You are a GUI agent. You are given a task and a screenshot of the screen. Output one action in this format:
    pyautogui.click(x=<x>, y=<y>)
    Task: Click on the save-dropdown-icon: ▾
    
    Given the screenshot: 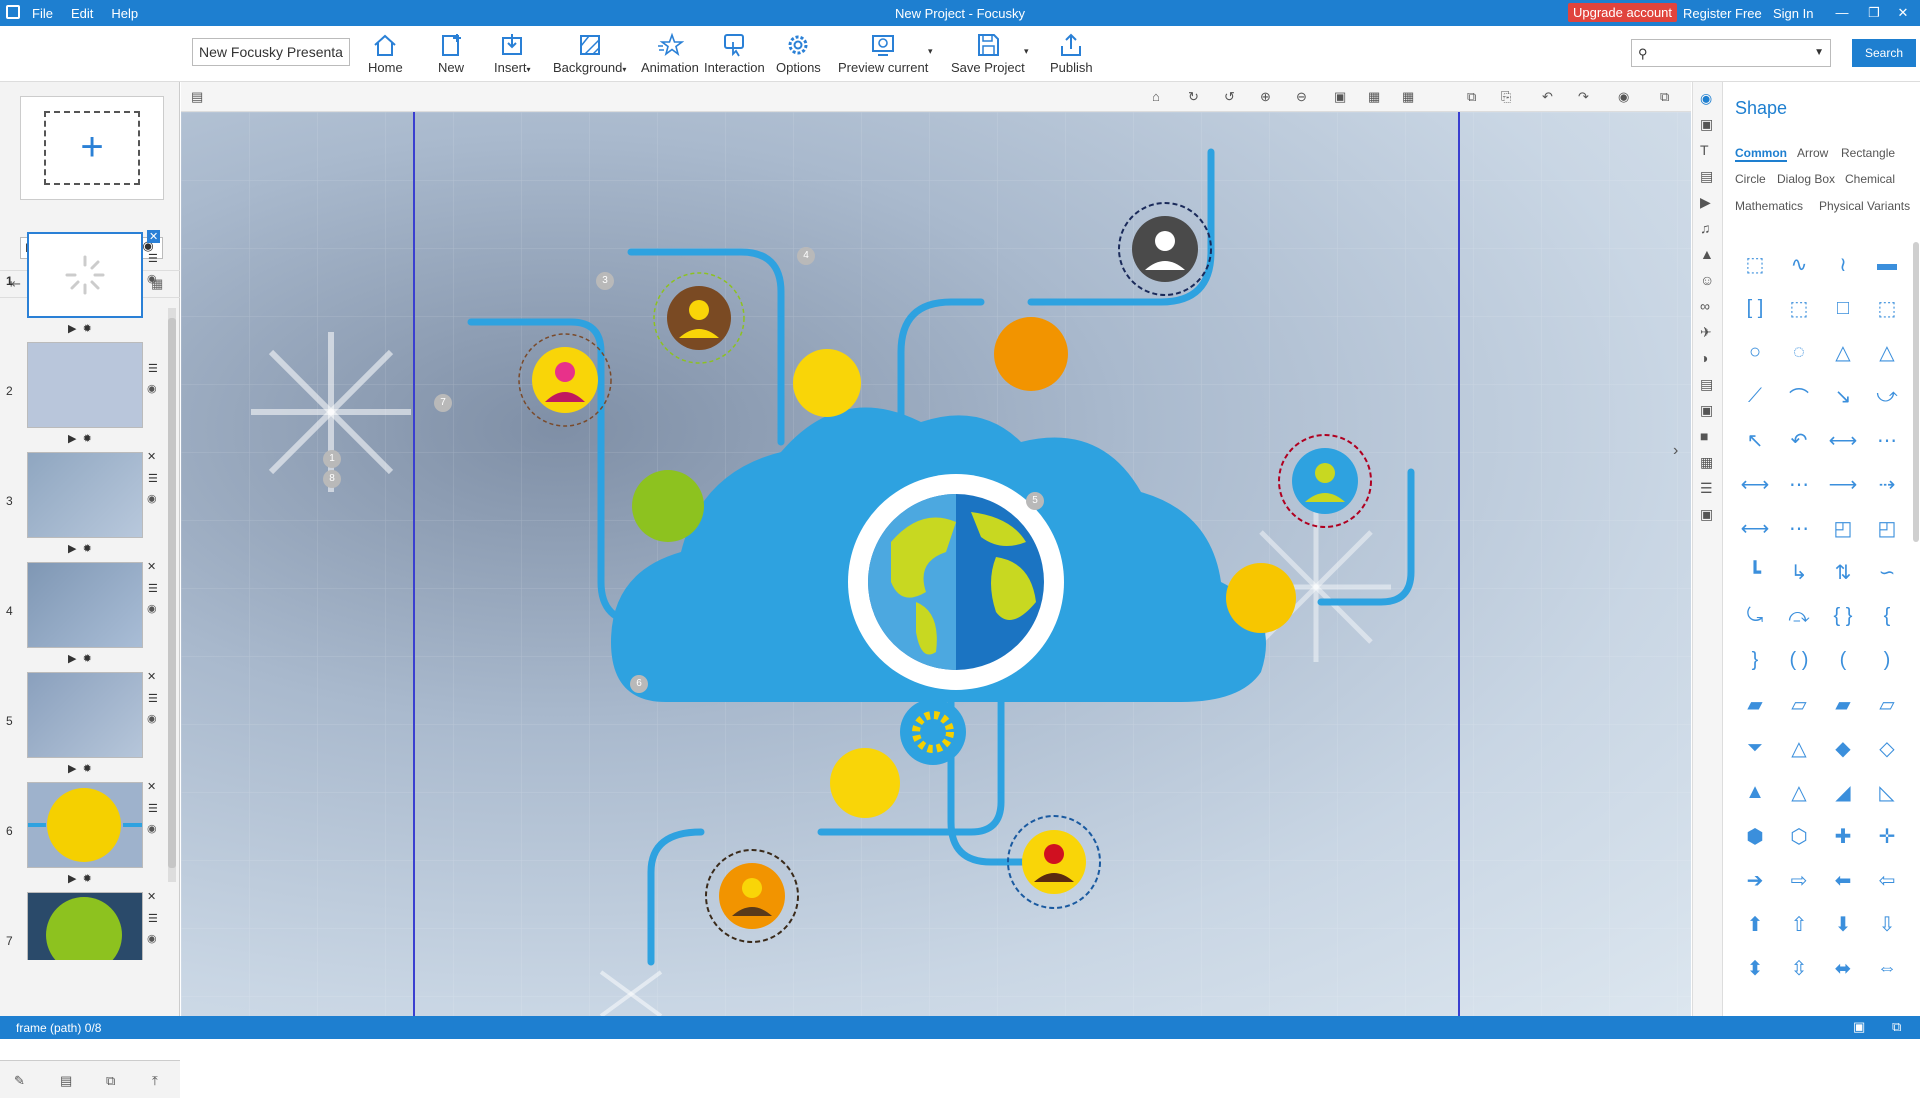 What is the action you would take?
    pyautogui.click(x=1026, y=51)
    